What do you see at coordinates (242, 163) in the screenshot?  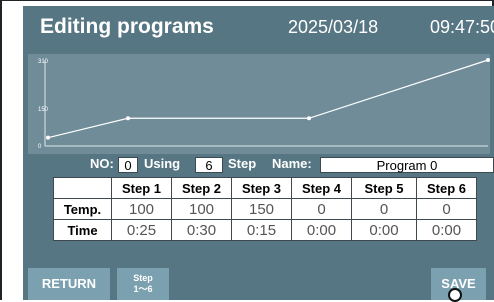 I see `step-label: Step` at bounding box center [242, 163].